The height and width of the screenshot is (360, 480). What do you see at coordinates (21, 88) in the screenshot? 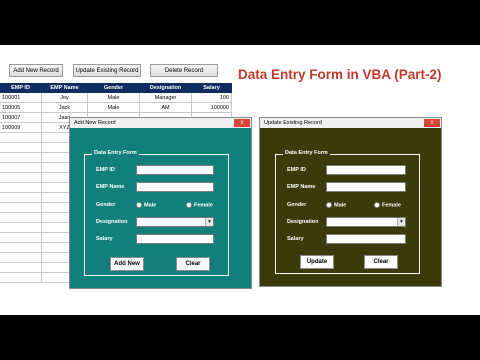
I see `column-header: EMP ID` at bounding box center [21, 88].